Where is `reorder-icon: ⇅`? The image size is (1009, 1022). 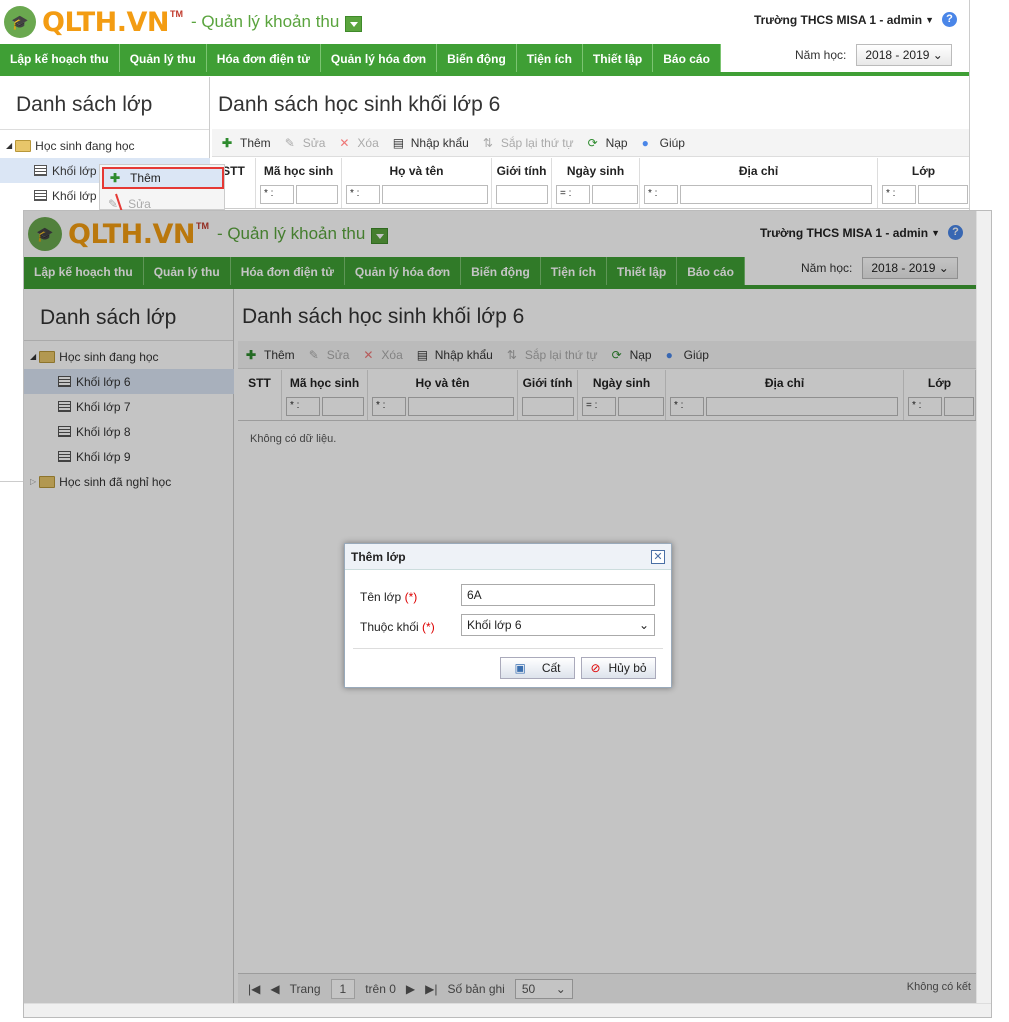 reorder-icon: ⇅ is located at coordinates (487, 142).